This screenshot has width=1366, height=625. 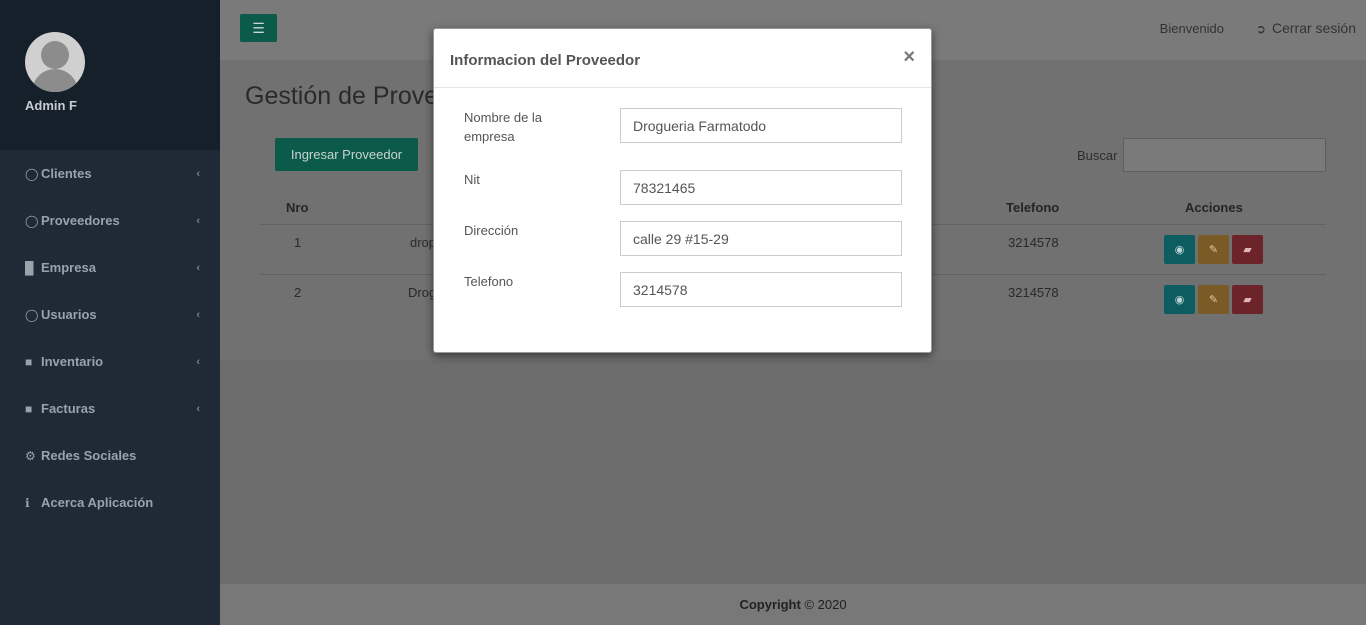 What do you see at coordinates (68, 408) in the screenshot?
I see `sidebar-item-label: Facturas` at bounding box center [68, 408].